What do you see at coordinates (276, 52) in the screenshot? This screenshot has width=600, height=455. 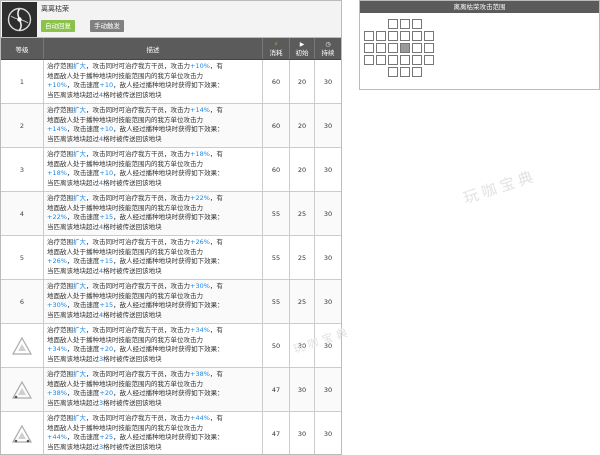 I see `header-cost-label: 消耗` at bounding box center [276, 52].